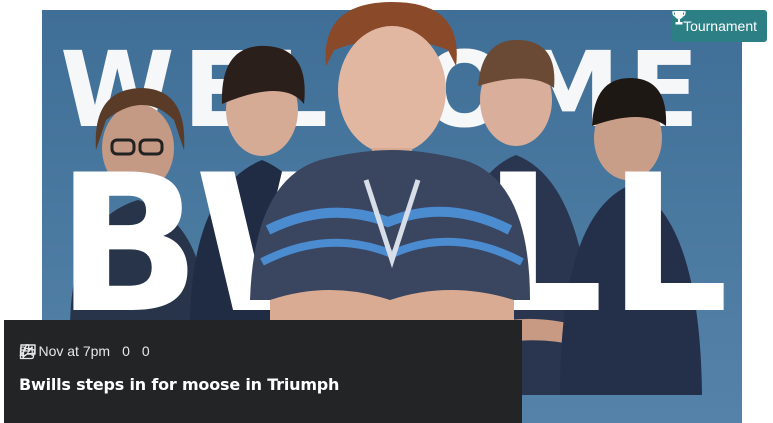 The image size is (773, 423). What do you see at coordinates (145, 351) in the screenshot?
I see `likes-count: 0` at bounding box center [145, 351].